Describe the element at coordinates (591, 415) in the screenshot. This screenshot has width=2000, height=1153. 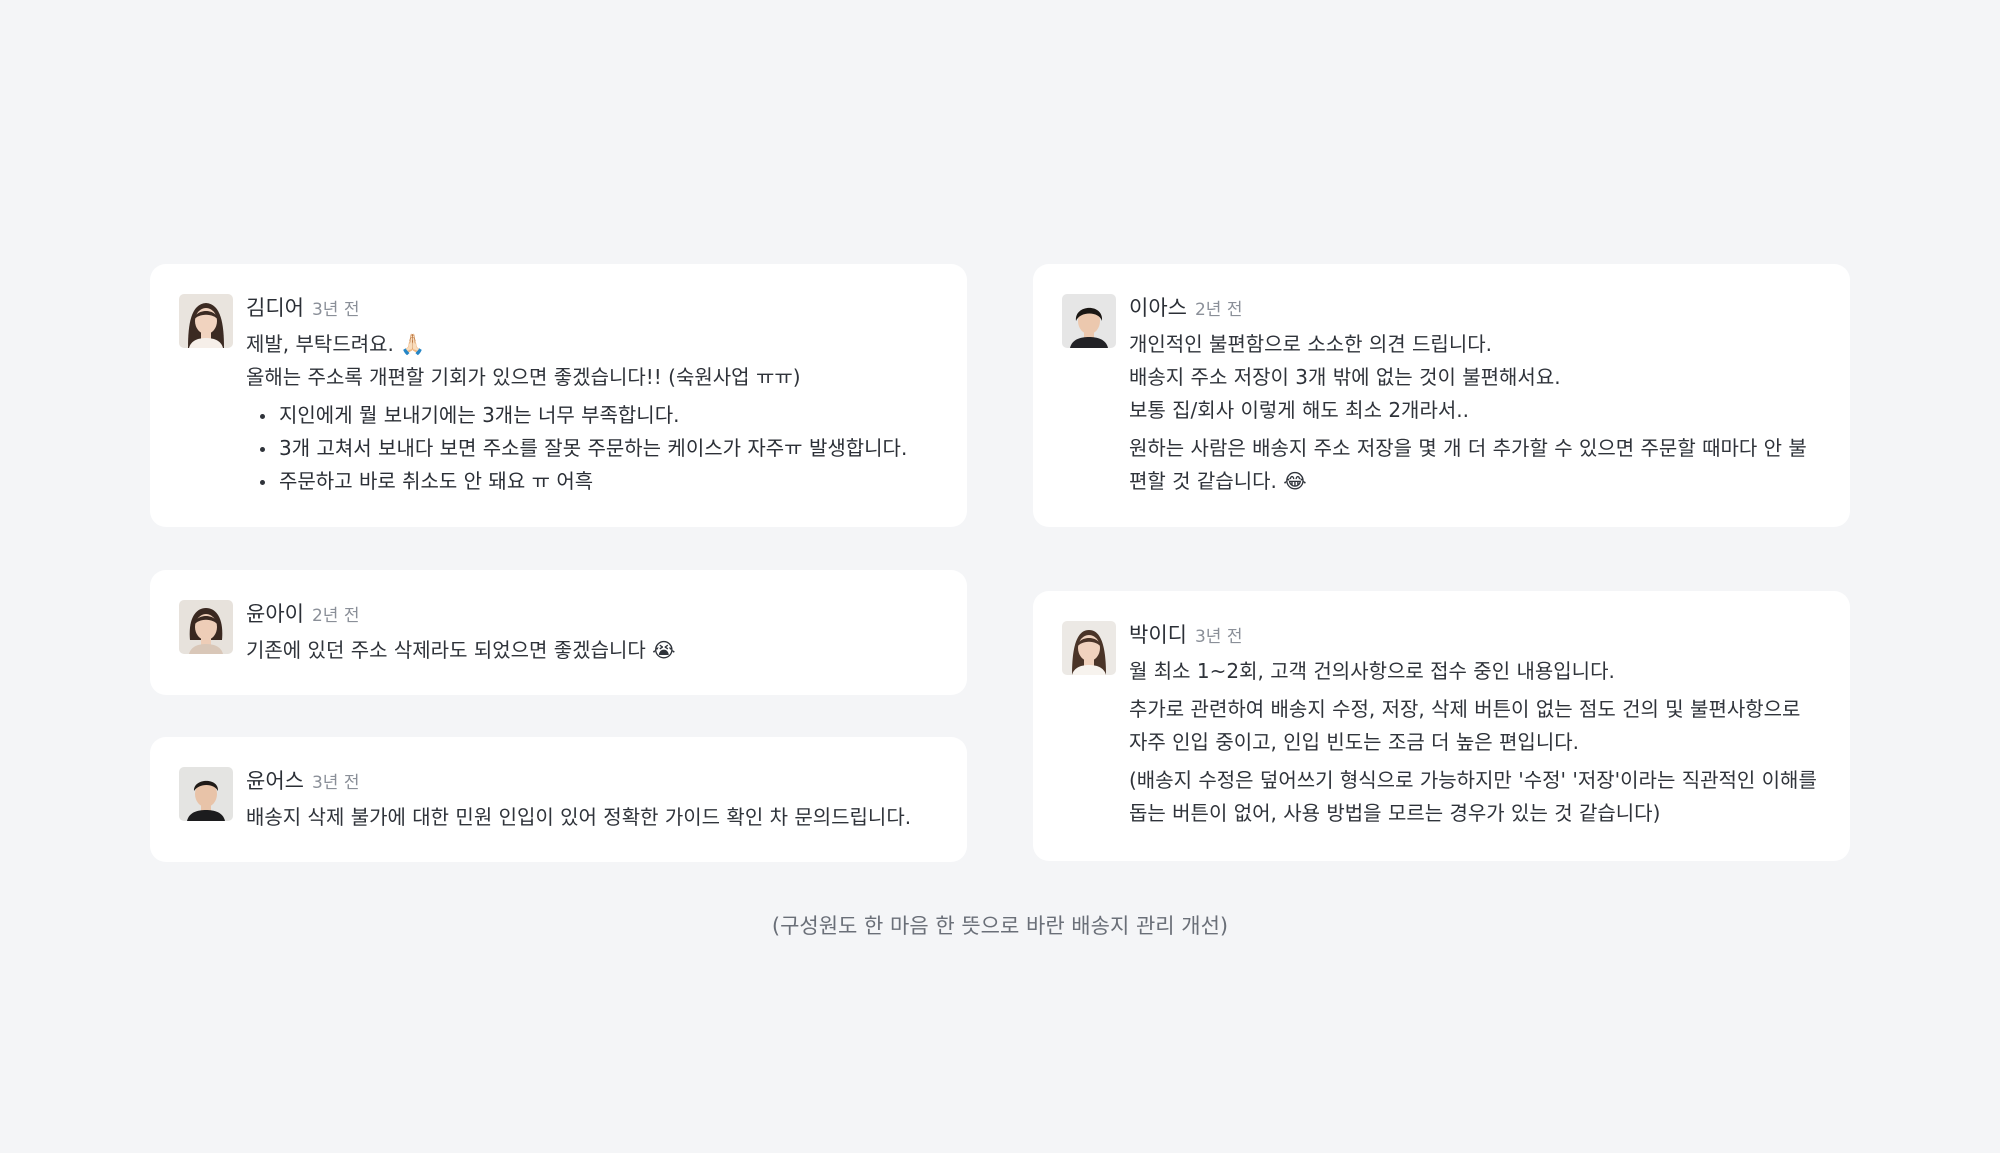
I see `bullet-item: 지인에게 뭘 보내기에는 3개는 너무 부족합니다.` at that location.